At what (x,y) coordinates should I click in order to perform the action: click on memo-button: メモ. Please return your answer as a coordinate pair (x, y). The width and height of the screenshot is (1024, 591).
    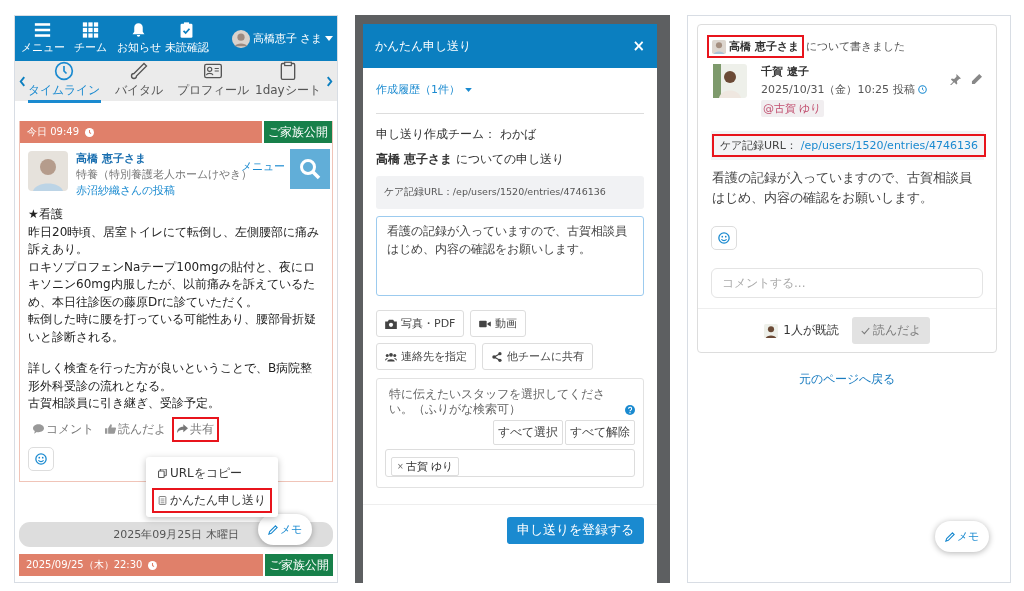
    Looking at the image, I should click on (962, 536).